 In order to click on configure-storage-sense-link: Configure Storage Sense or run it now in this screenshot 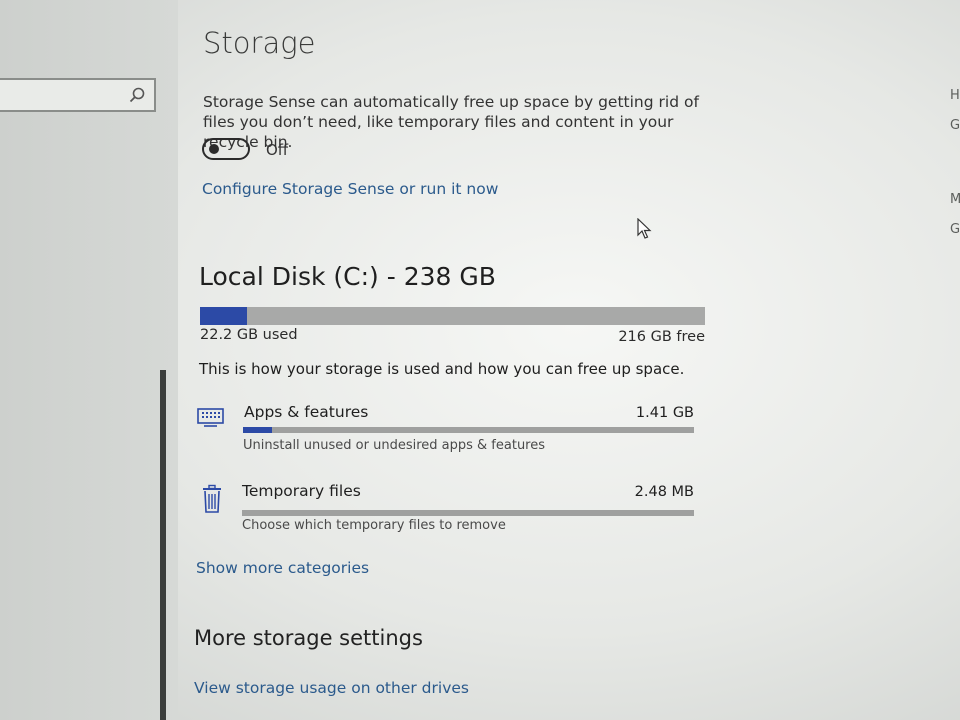, I will do `click(350, 189)`.